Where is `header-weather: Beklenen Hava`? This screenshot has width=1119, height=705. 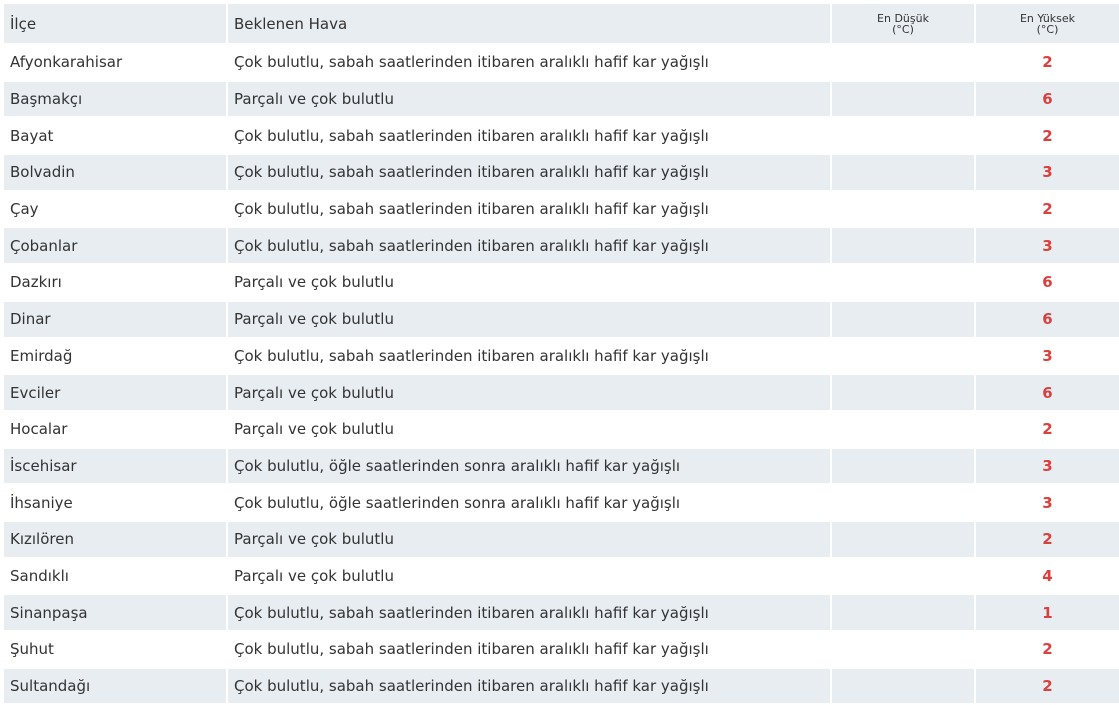 header-weather: Beklenen Hava is located at coordinates (529, 23).